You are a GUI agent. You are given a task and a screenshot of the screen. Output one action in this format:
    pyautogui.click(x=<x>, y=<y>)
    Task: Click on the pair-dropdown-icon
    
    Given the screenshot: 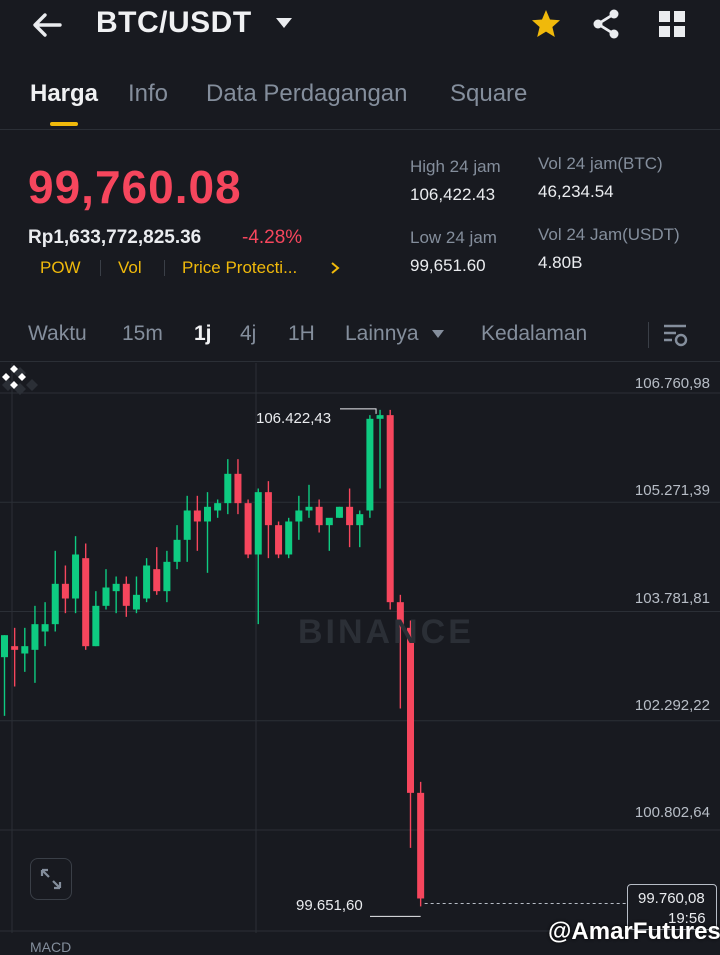 What is the action you would take?
    pyautogui.click(x=284, y=23)
    